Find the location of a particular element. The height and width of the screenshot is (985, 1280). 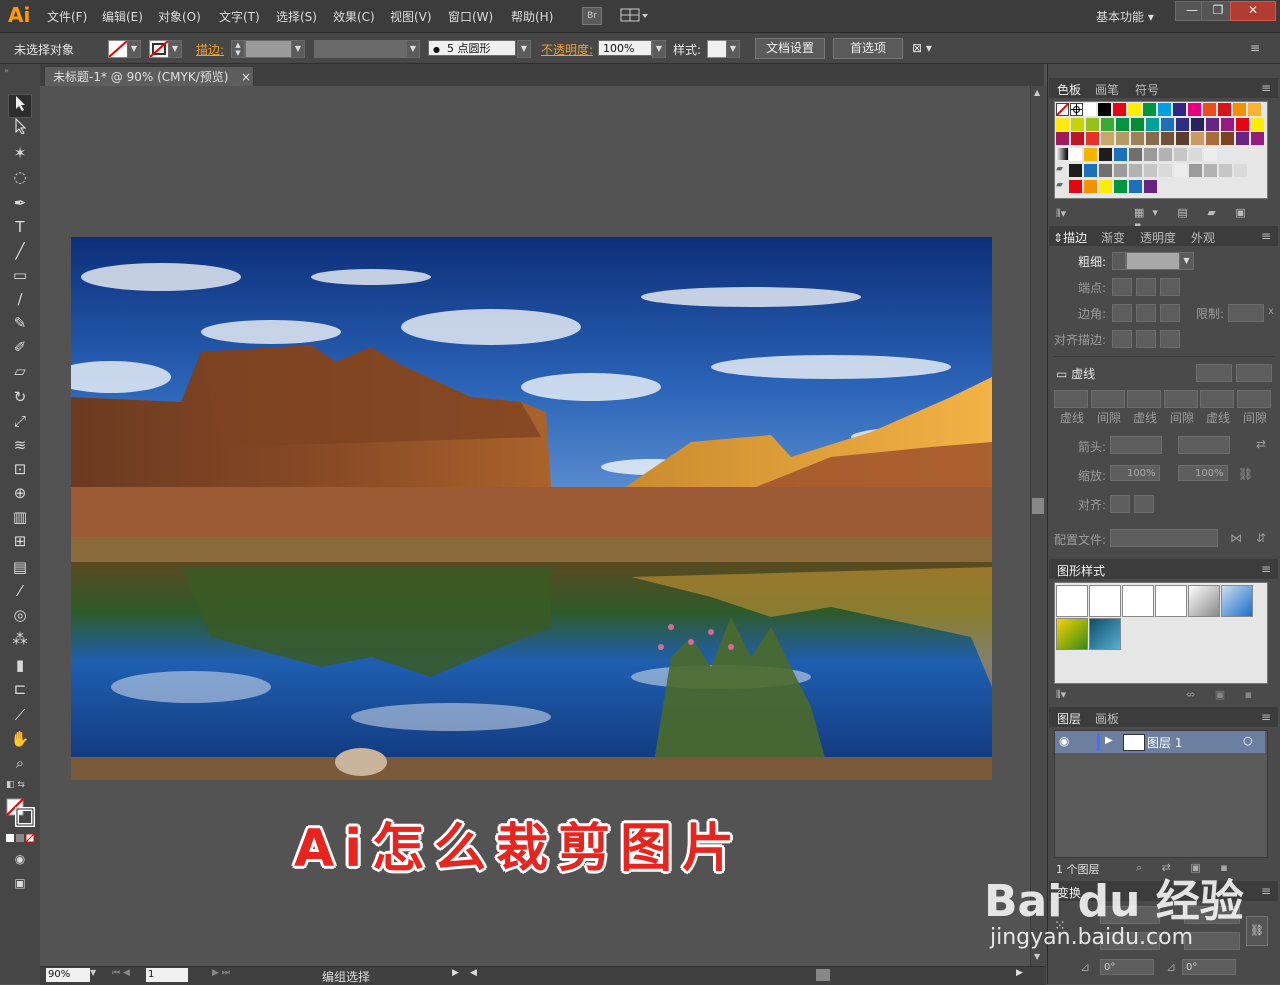

vertical-scroll-thumb is located at coordinates (1038, 506).